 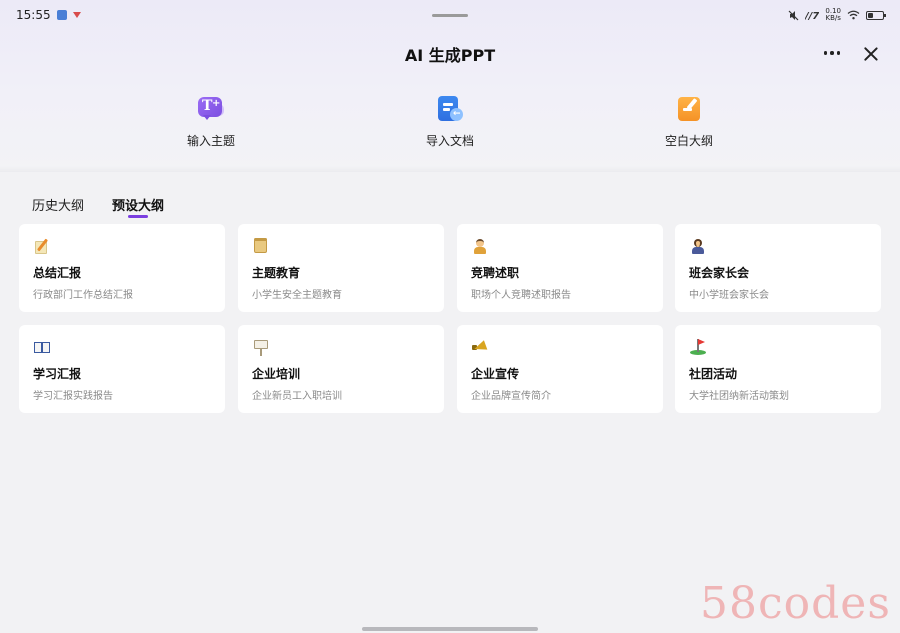 What do you see at coordinates (449, 141) in the screenshot?
I see `action-label: 导入文档` at bounding box center [449, 141].